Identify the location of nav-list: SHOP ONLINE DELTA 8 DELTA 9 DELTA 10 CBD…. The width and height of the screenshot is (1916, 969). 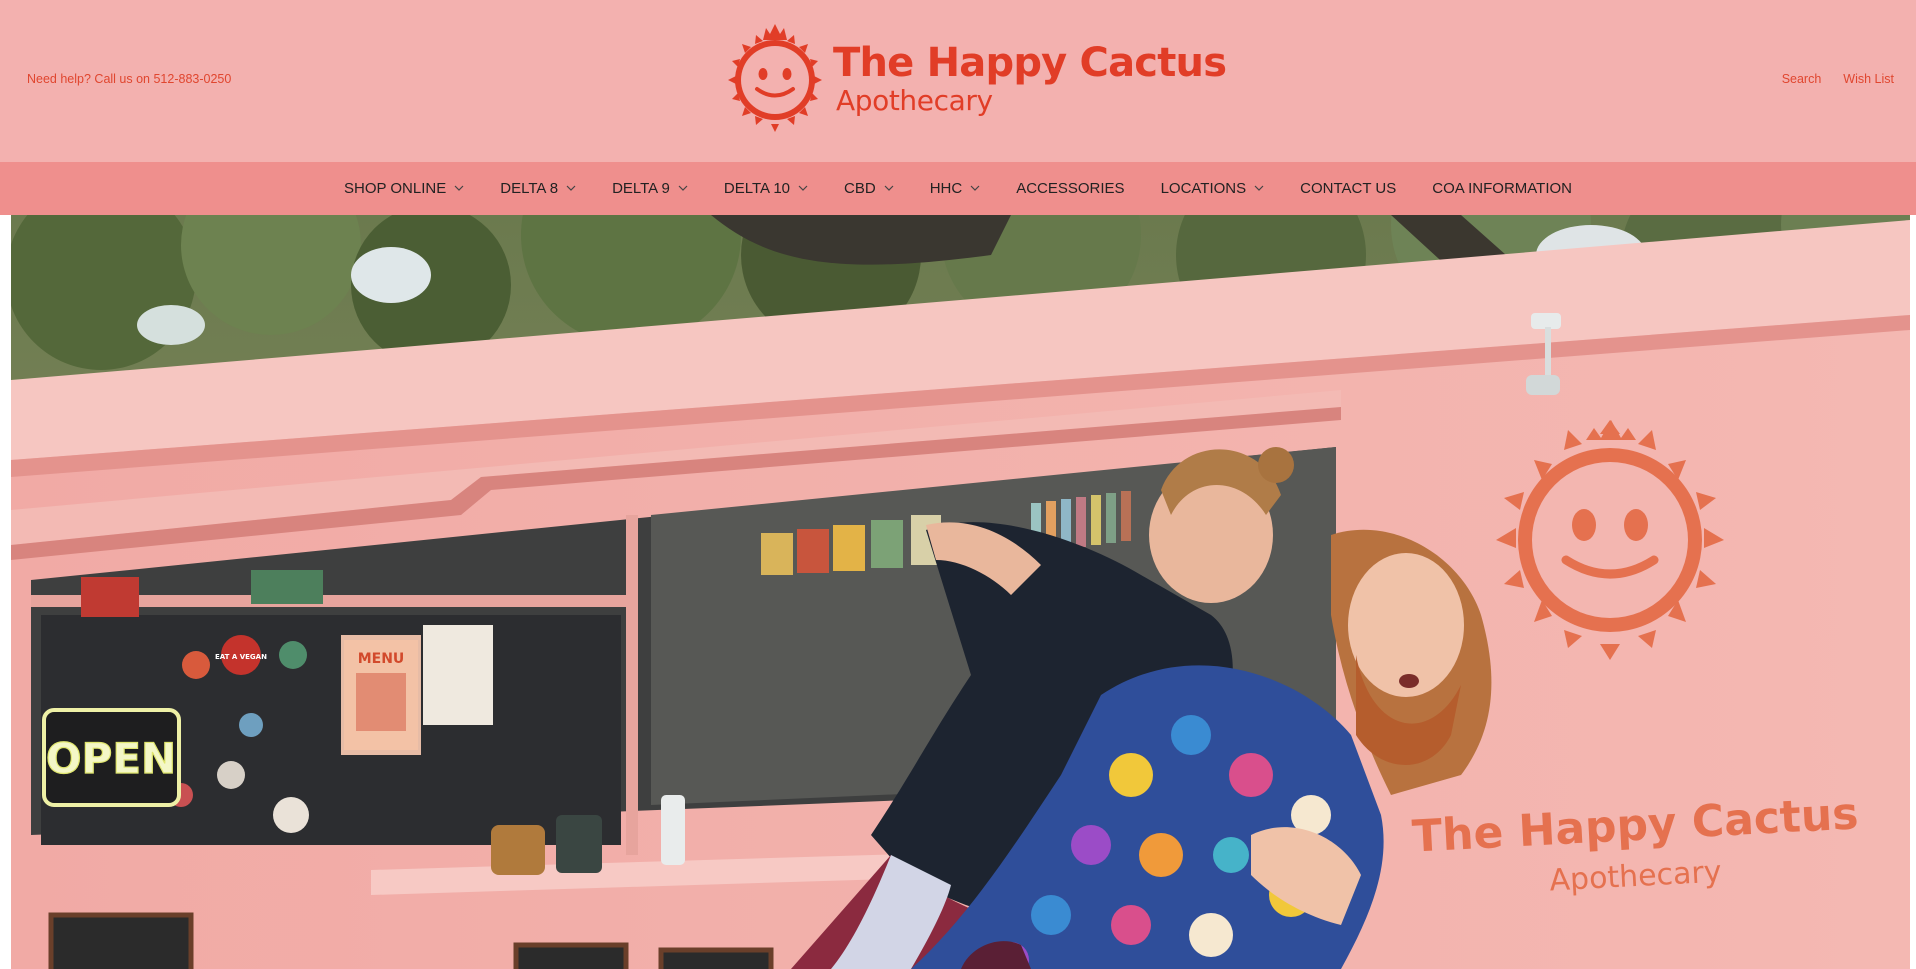
(958, 188).